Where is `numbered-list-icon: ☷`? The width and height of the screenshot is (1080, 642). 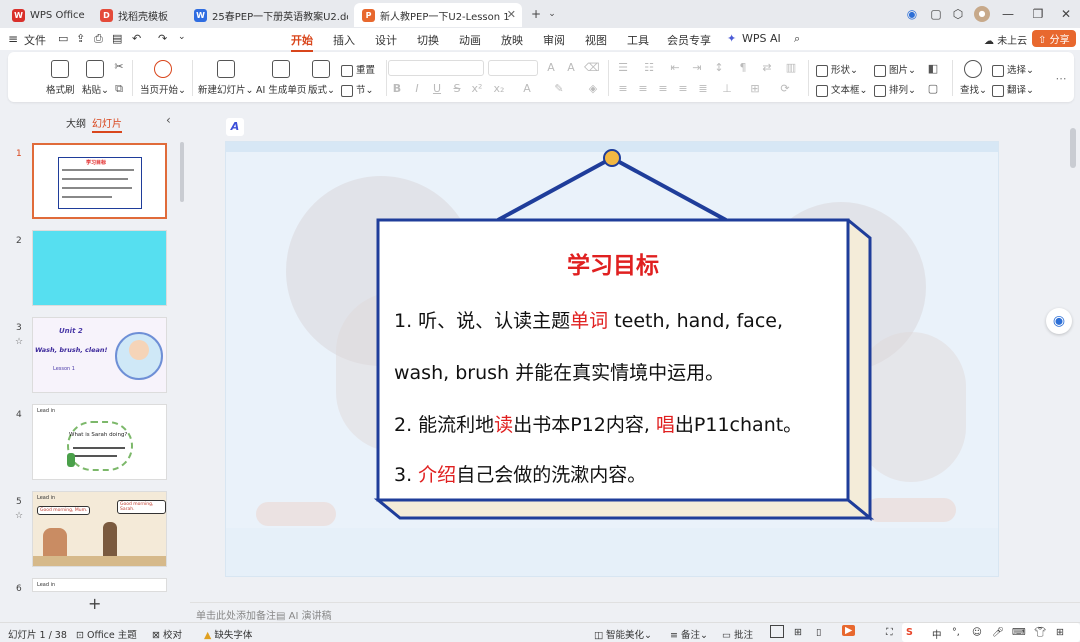
numbered-list-icon: ☷ is located at coordinates (649, 68).